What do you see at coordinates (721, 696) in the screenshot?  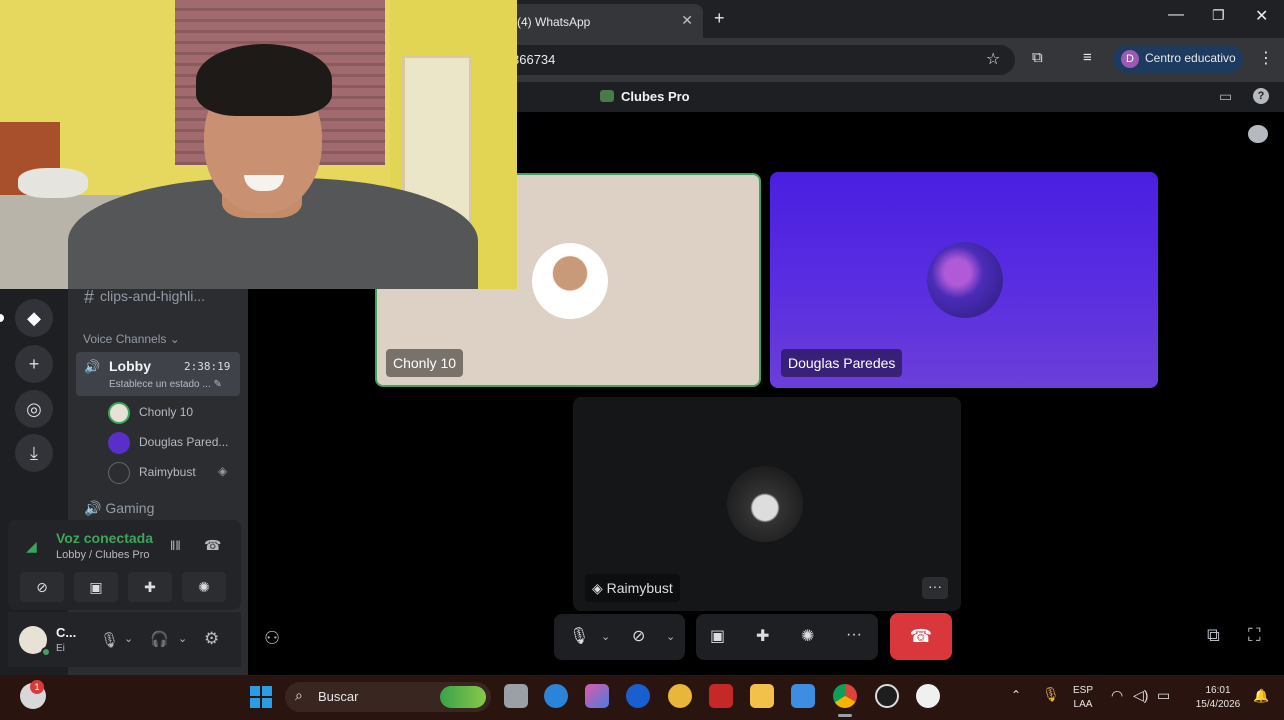 I see `mcafee-icon` at bounding box center [721, 696].